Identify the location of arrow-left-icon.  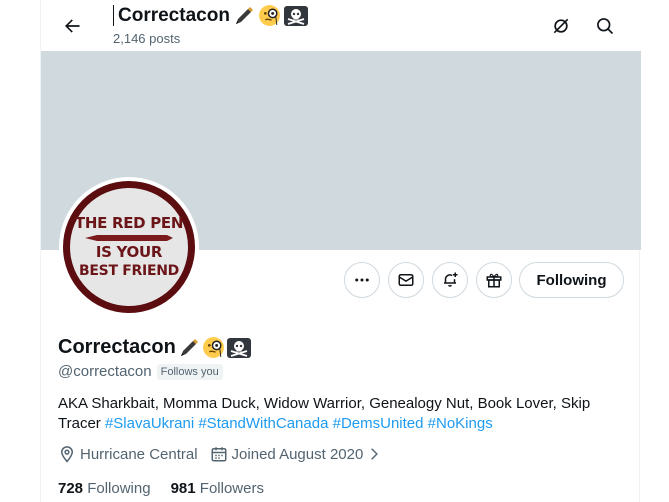
(72, 26).